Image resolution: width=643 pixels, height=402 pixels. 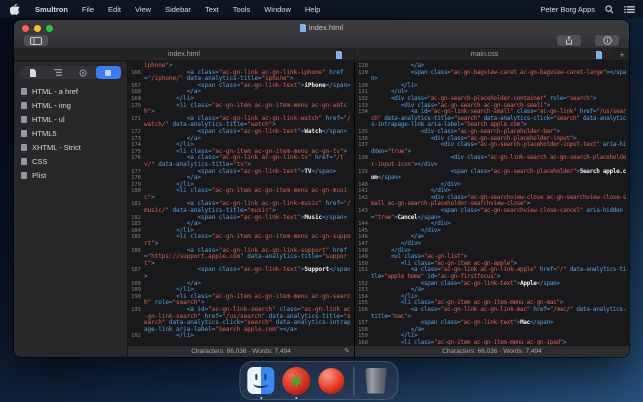 What do you see at coordinates (39, 175) in the screenshot?
I see `sidebar-item-label: Plist` at bounding box center [39, 175].